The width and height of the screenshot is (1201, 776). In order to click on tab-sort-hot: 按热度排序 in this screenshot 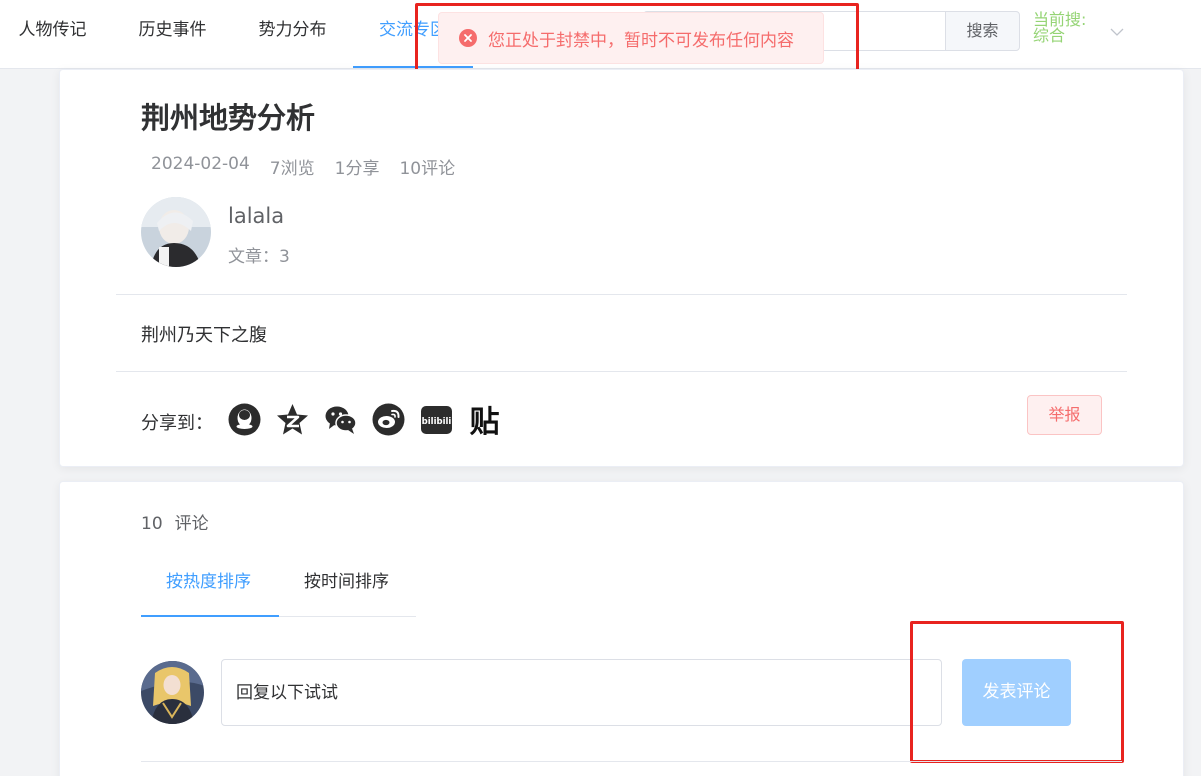, I will do `click(208, 579)`.